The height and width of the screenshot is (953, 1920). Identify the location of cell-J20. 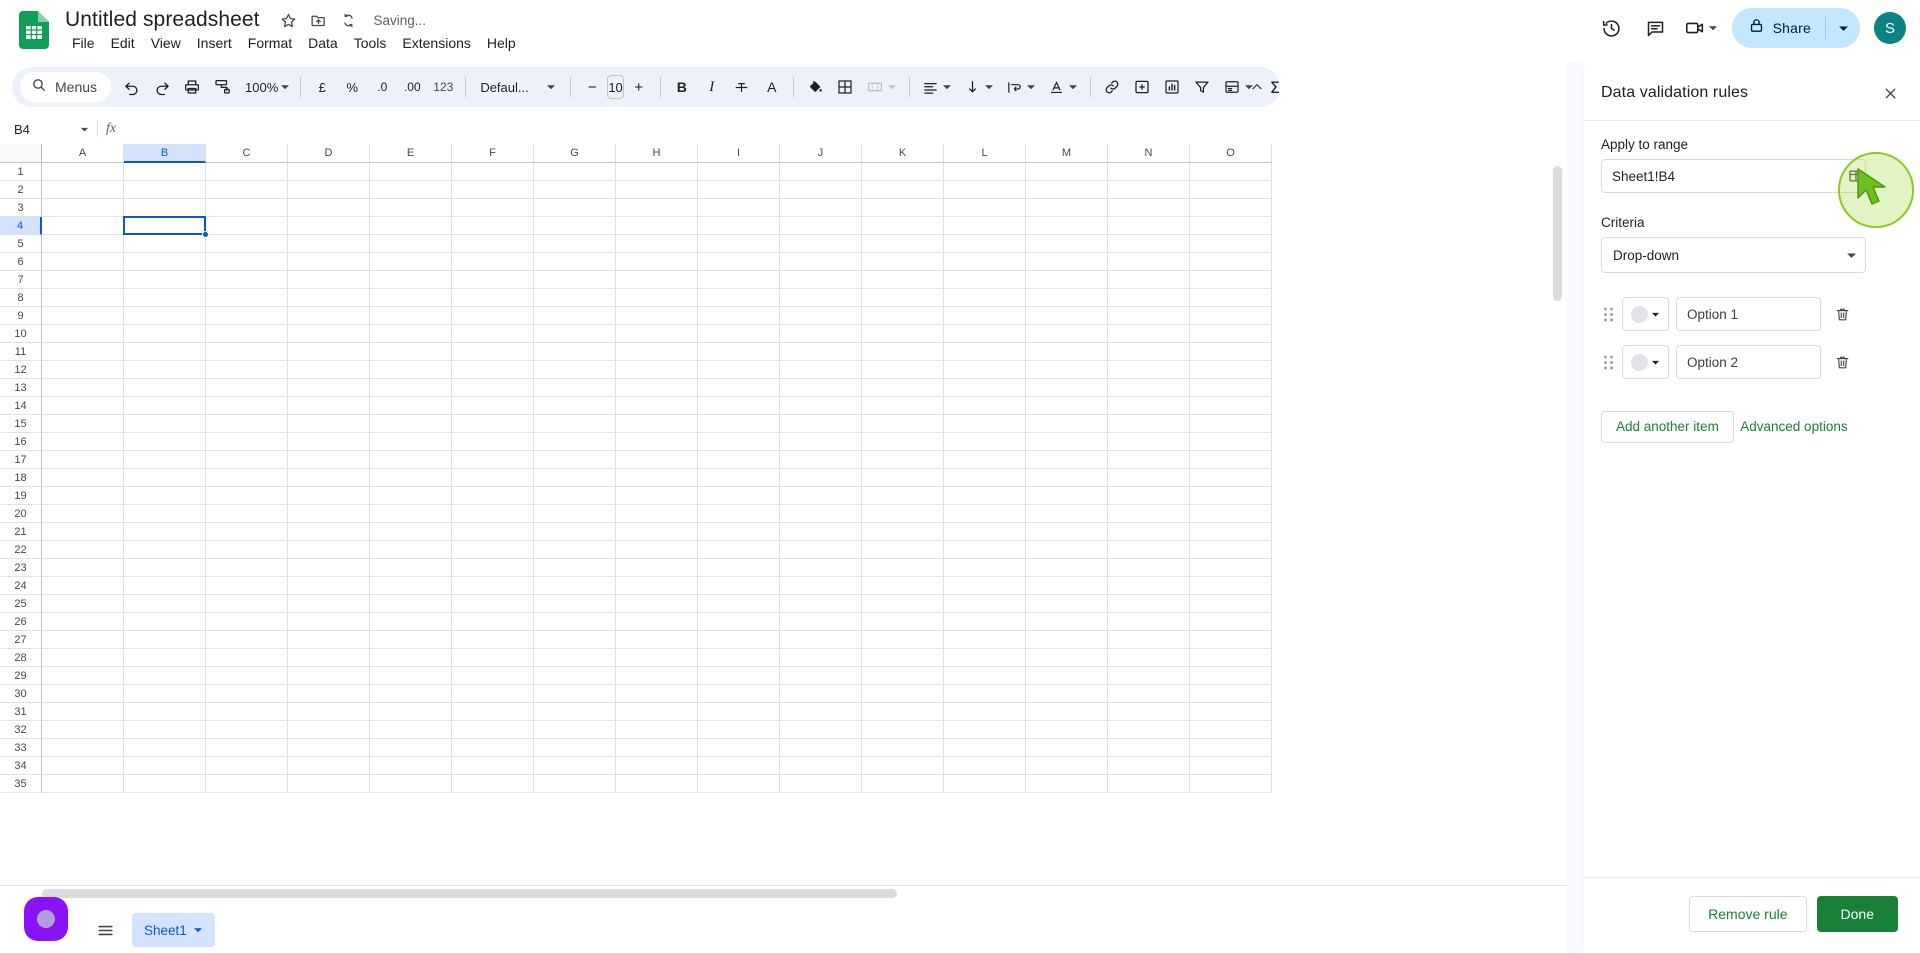
(821, 514).